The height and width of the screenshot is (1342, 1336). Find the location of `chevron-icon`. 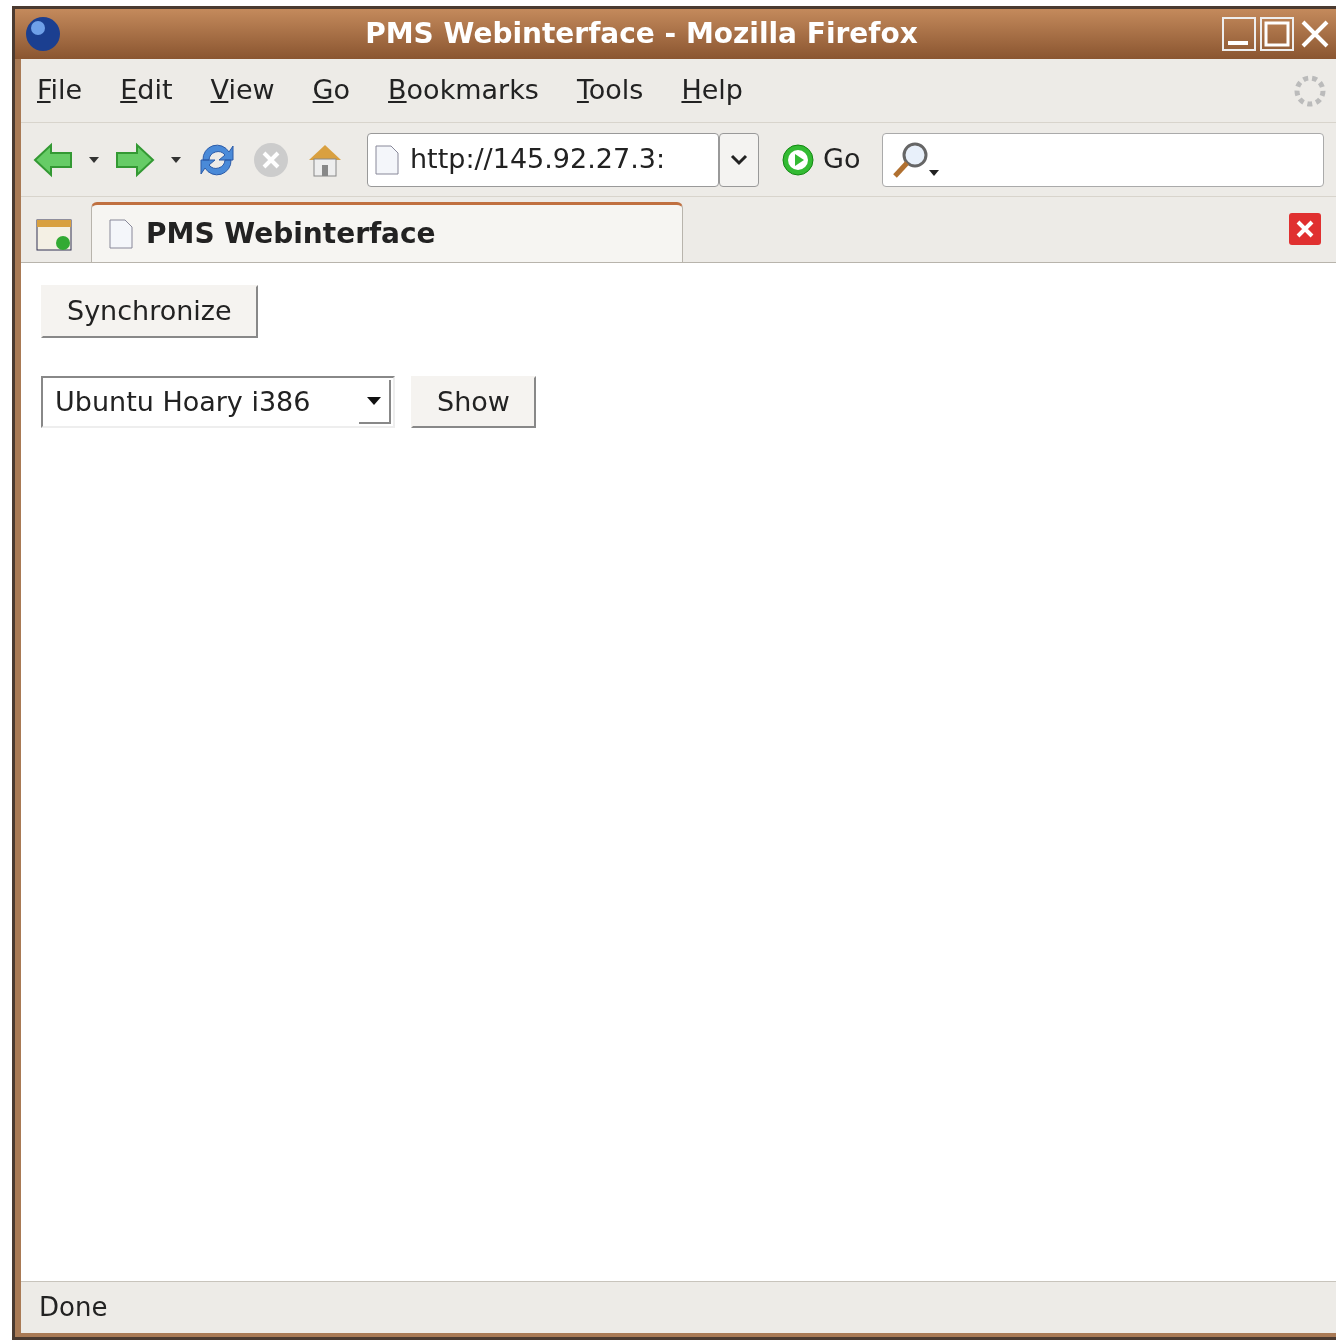

chevron-icon is located at coordinates (739, 159).